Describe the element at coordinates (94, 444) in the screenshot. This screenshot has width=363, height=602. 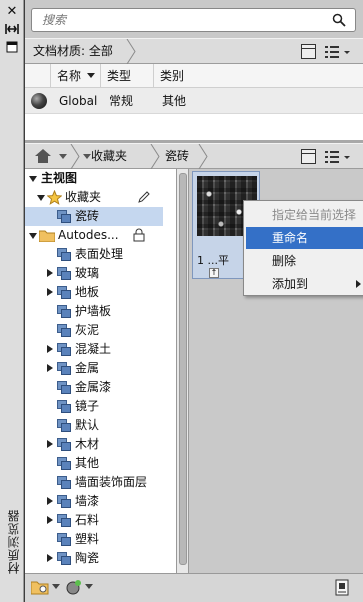
I see `tree-node-category: 木材` at that location.